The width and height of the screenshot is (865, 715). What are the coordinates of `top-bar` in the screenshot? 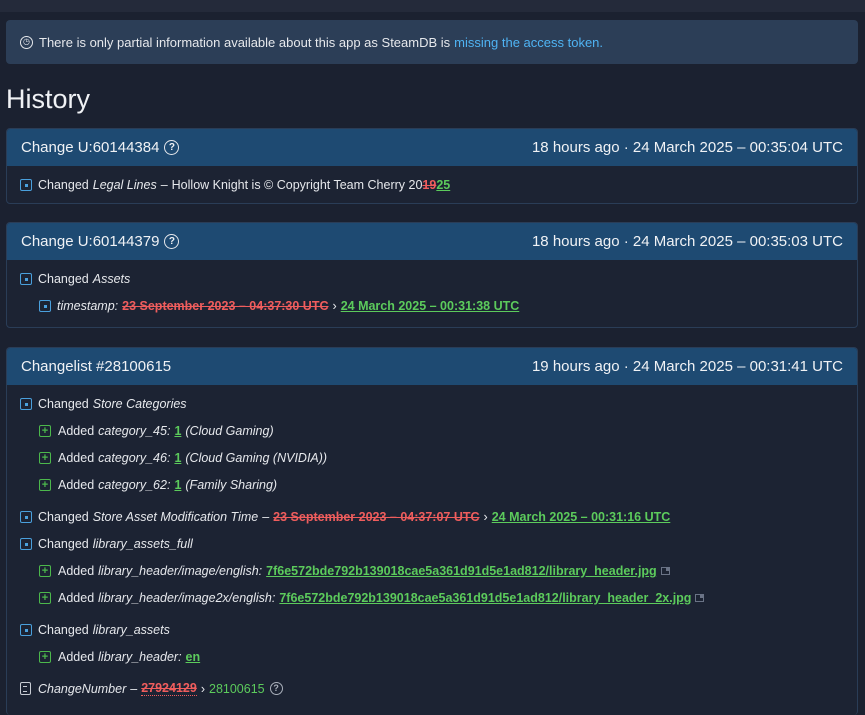 It's located at (432, 6).